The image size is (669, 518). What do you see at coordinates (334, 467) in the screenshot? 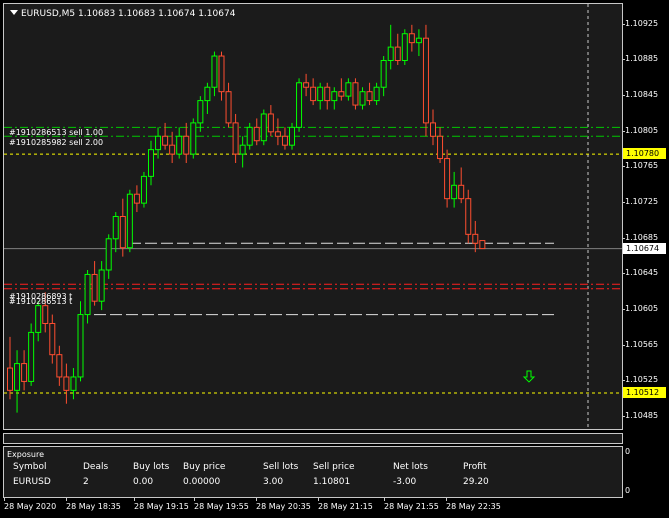
I see `header-sell-price: Sell price` at bounding box center [334, 467].